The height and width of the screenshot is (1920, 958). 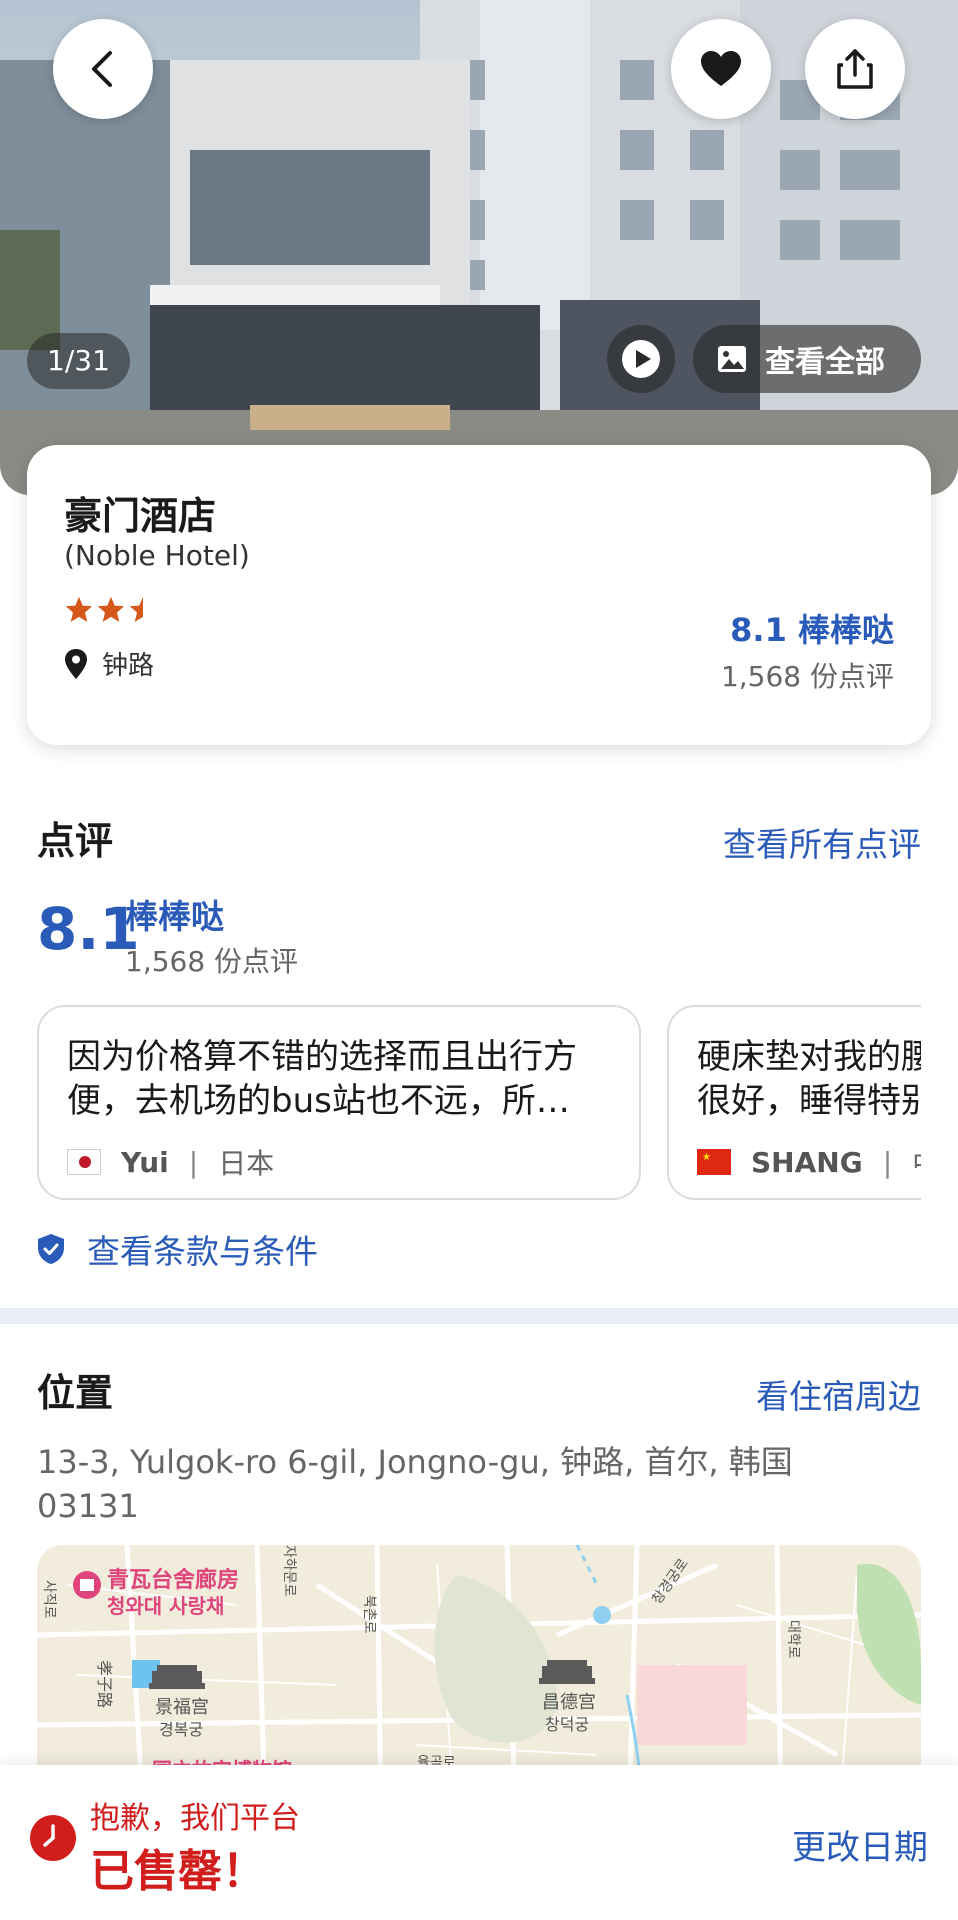 I want to click on reviewer-country: 中国, so click(x=916, y=1162).